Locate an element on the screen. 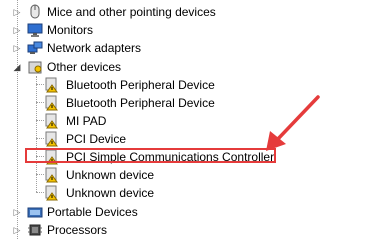  annotation-arrow-icon is located at coordinates (293, 123).